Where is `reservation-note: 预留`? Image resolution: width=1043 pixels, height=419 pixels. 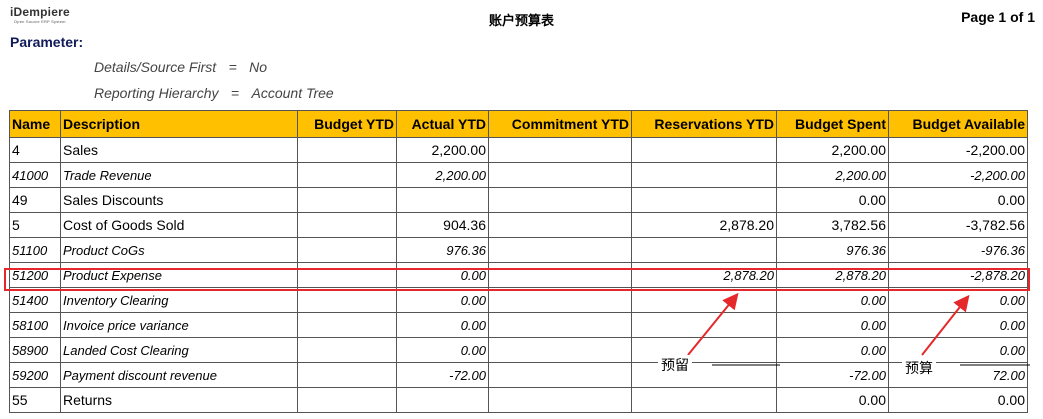
reservation-note: 预留 is located at coordinates (675, 365).